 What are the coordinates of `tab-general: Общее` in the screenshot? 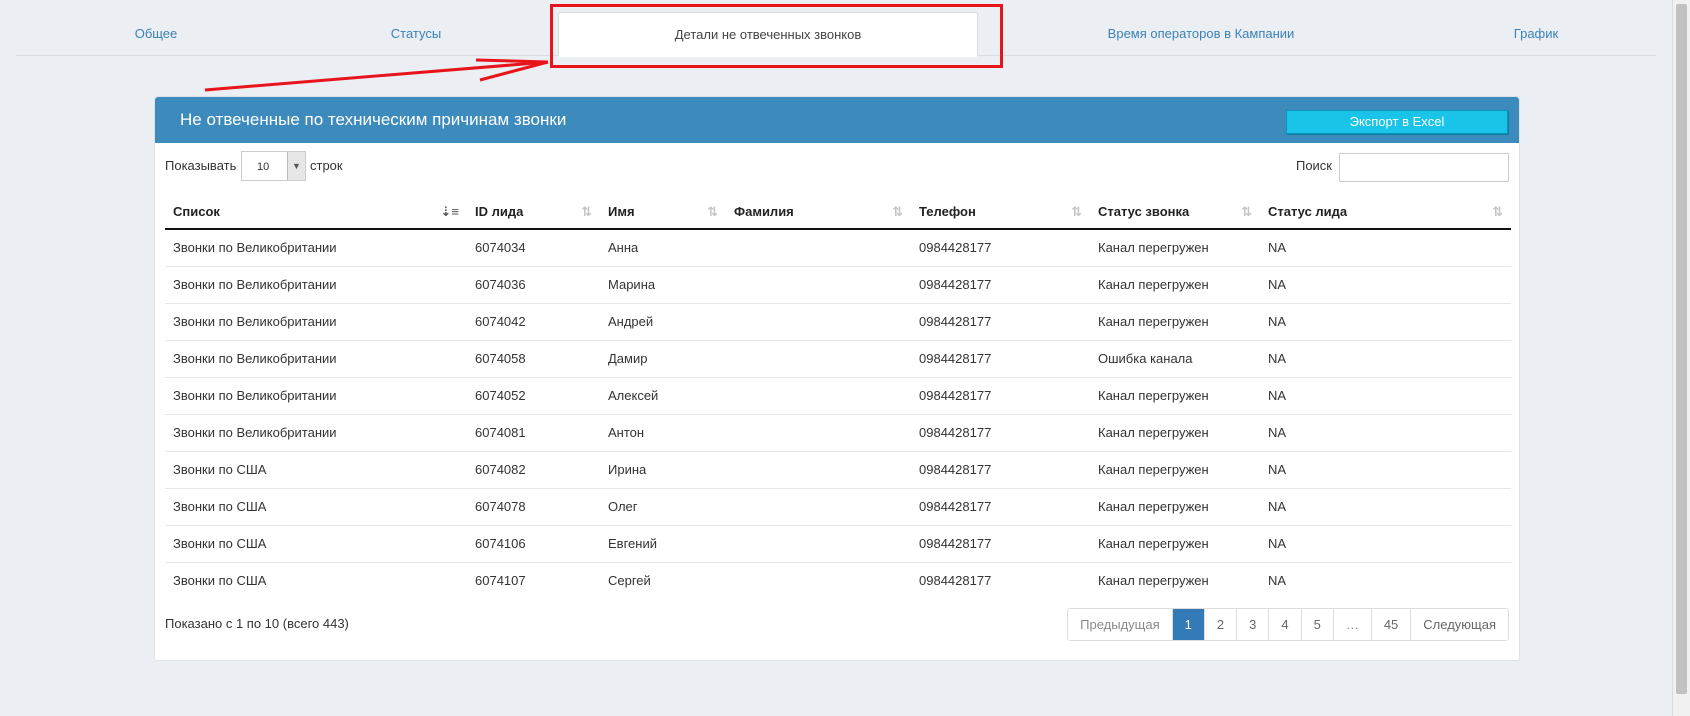 It's located at (156, 34).